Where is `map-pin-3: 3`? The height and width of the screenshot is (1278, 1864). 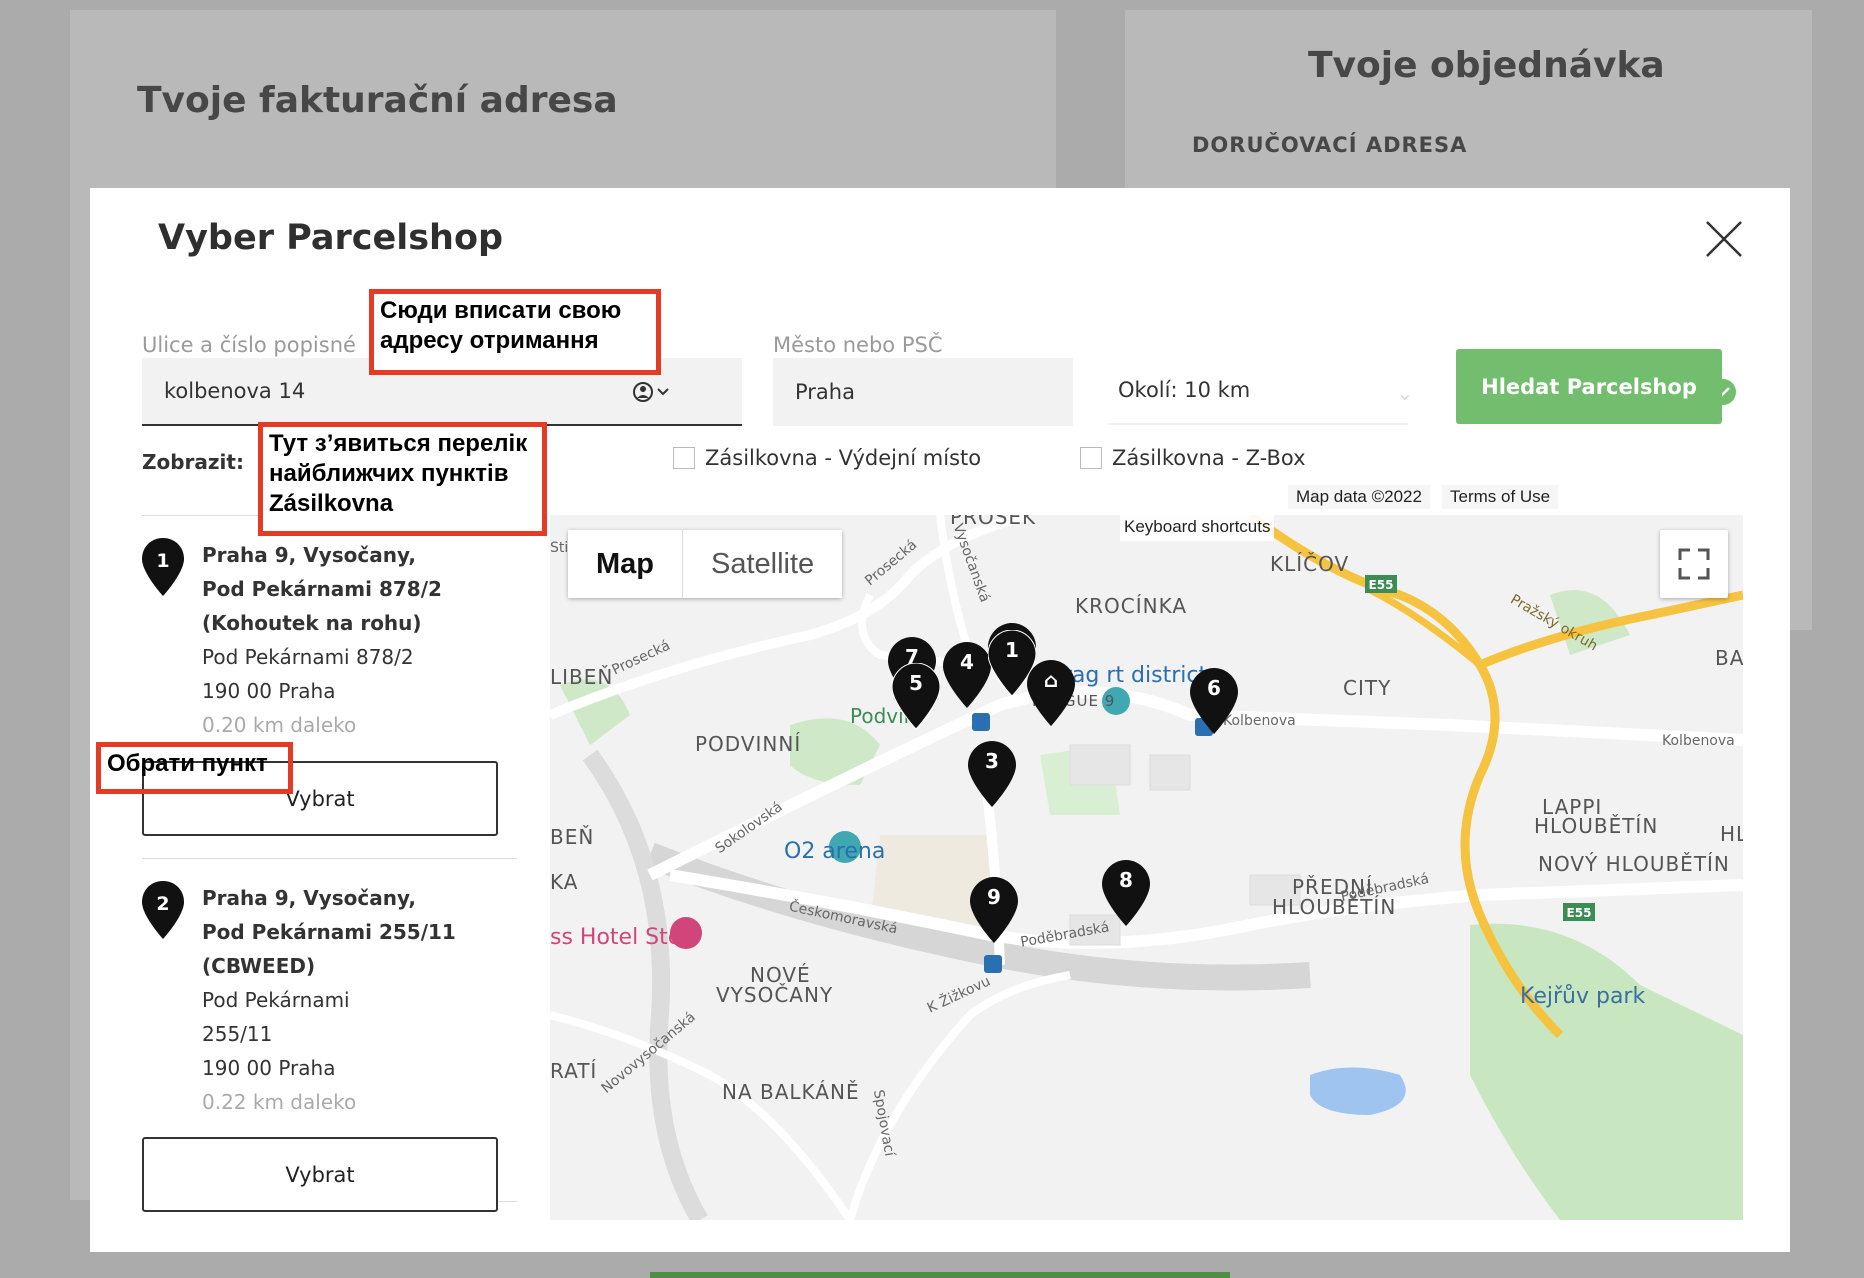
map-pin-3: 3 is located at coordinates (992, 774).